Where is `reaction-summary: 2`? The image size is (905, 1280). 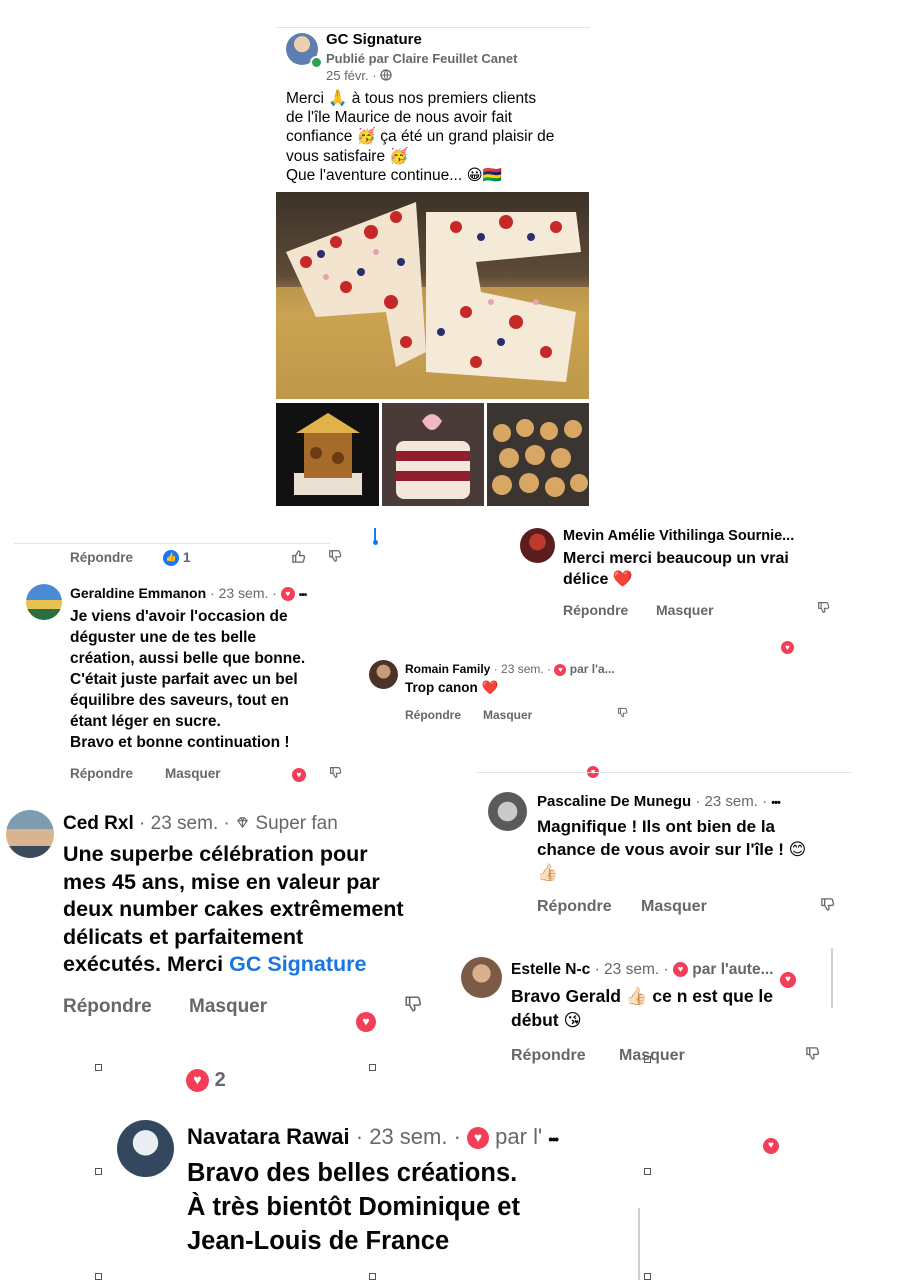
reaction-summary: 2 is located at coordinates (206, 1081).